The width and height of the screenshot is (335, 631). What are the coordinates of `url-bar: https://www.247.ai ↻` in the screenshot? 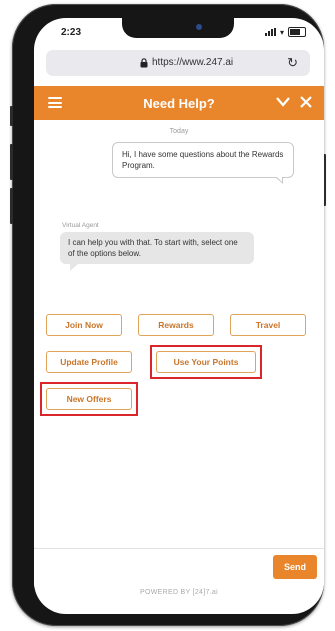 It's located at (178, 63).